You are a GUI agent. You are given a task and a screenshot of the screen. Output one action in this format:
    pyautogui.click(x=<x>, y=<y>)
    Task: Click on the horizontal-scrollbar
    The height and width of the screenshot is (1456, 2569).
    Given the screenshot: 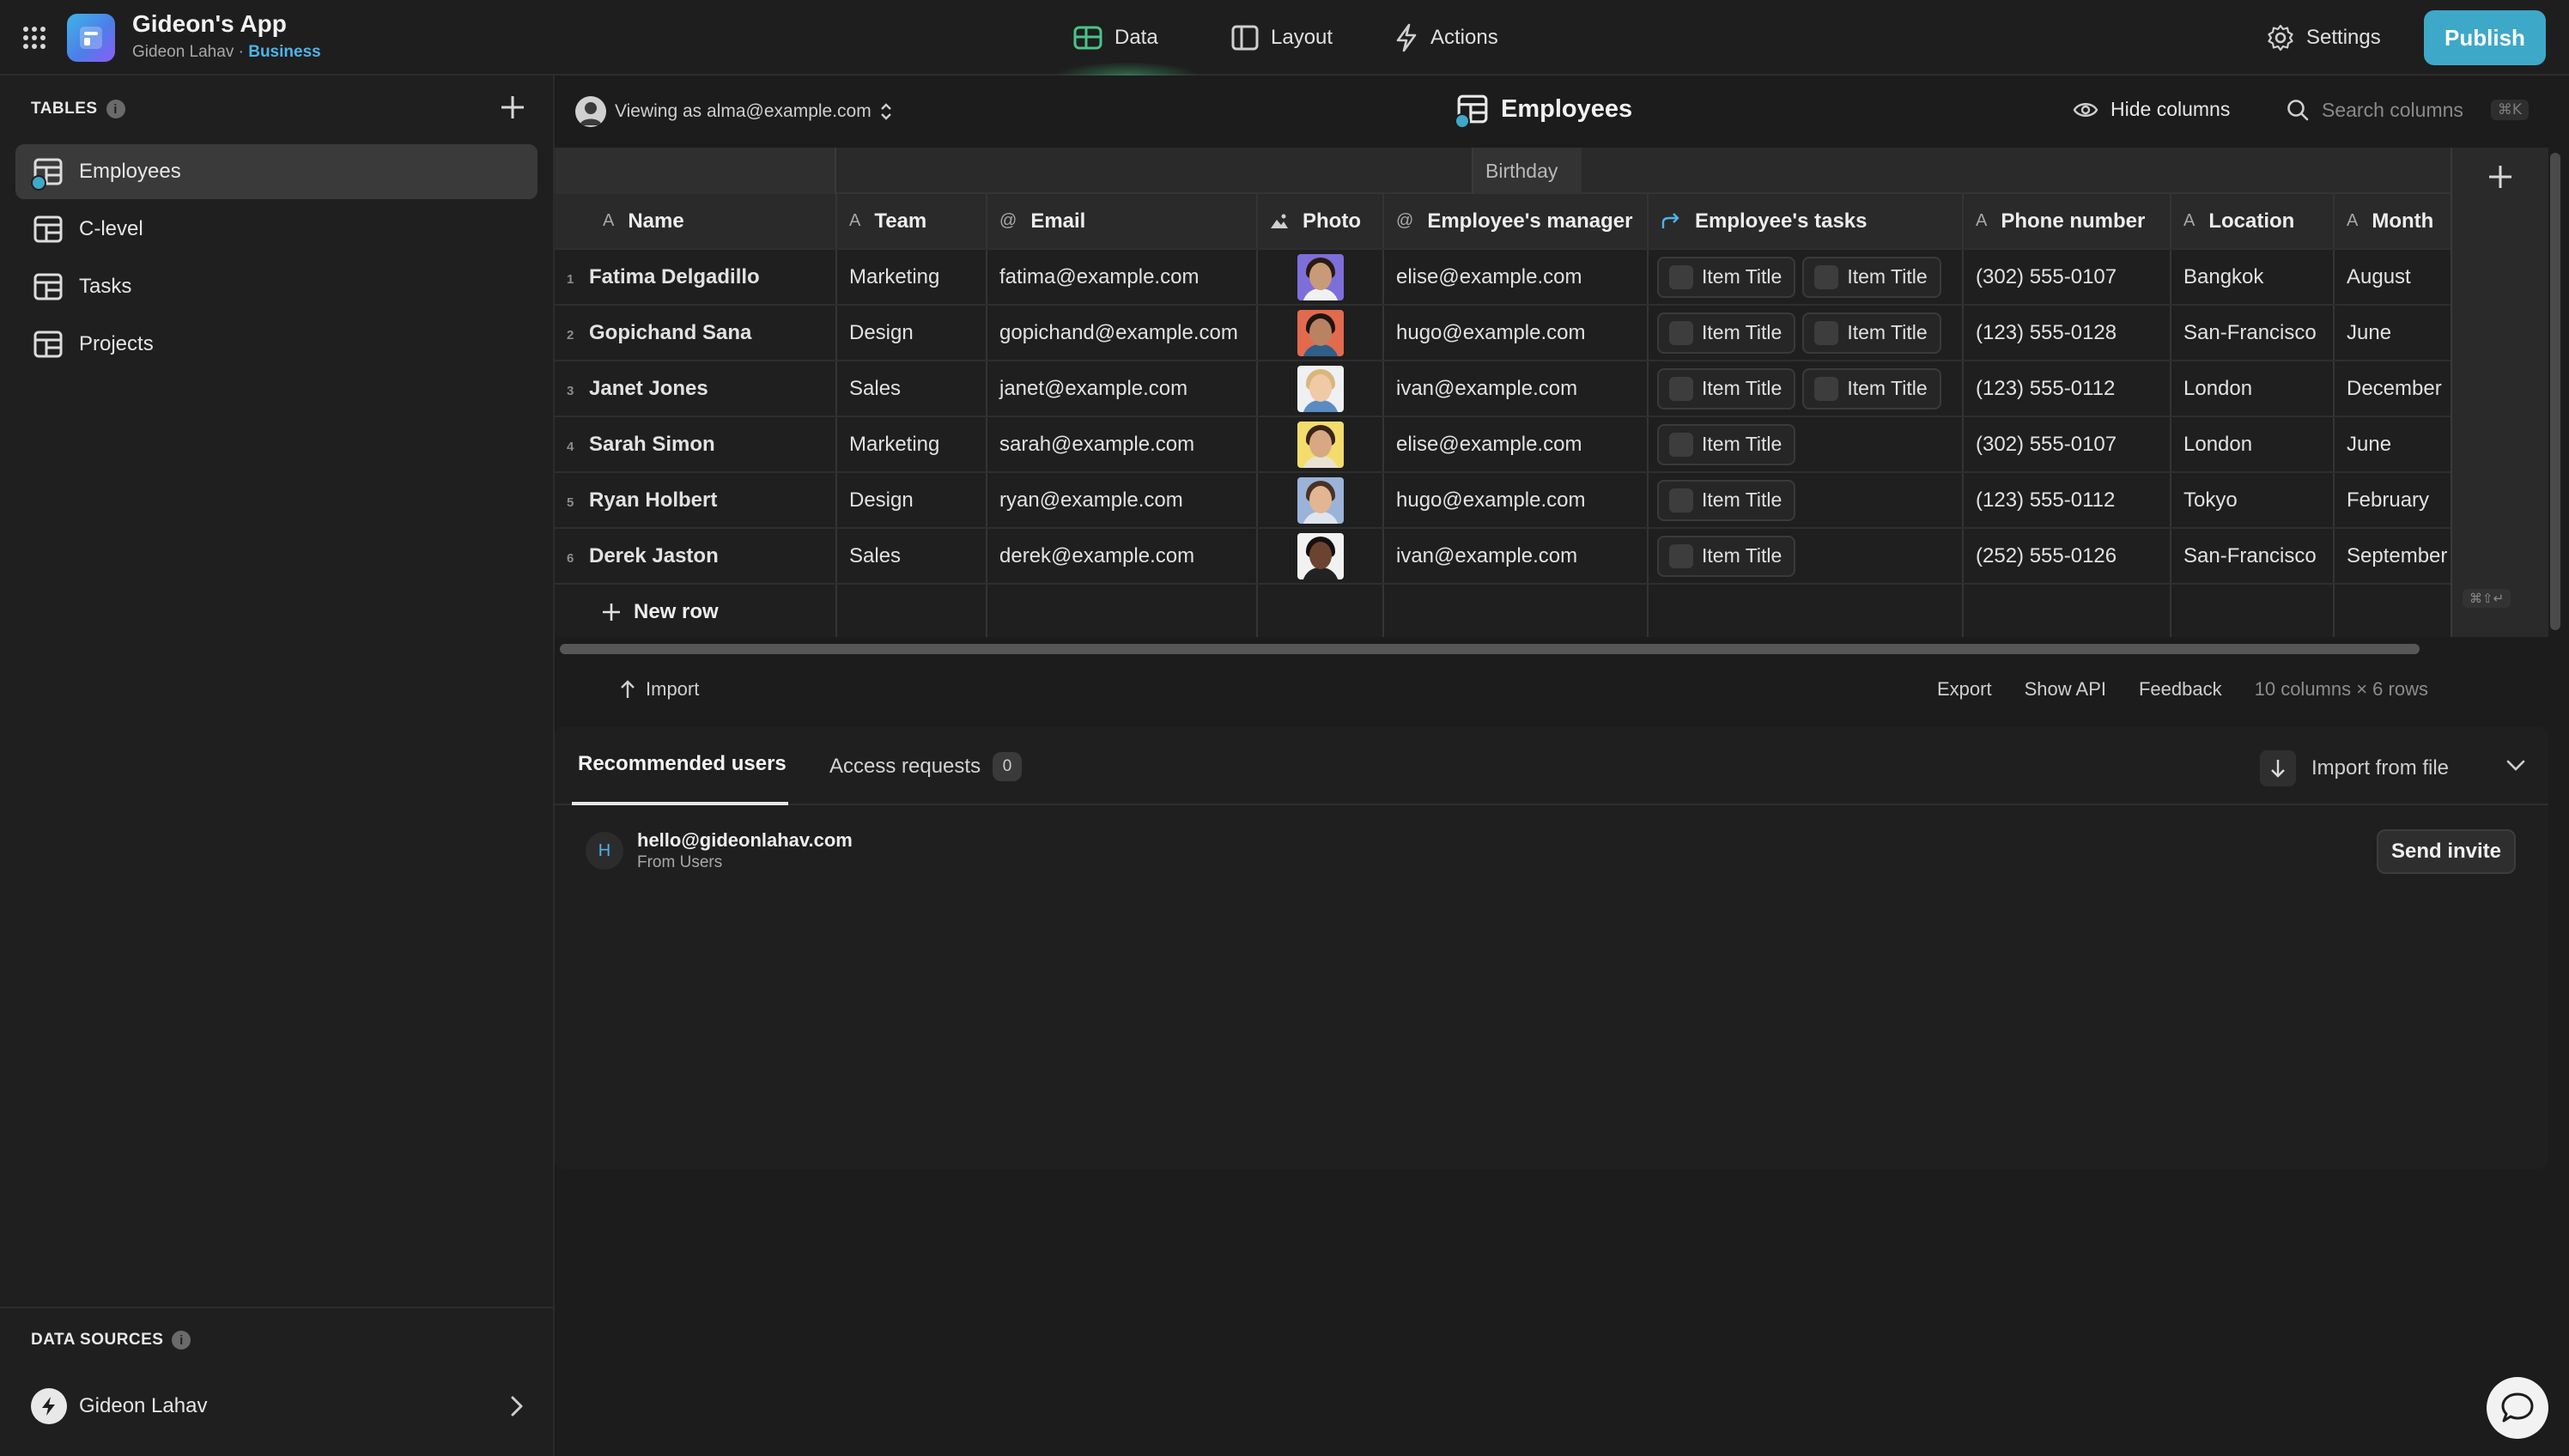 What is the action you would take?
    pyautogui.click(x=1490, y=649)
    